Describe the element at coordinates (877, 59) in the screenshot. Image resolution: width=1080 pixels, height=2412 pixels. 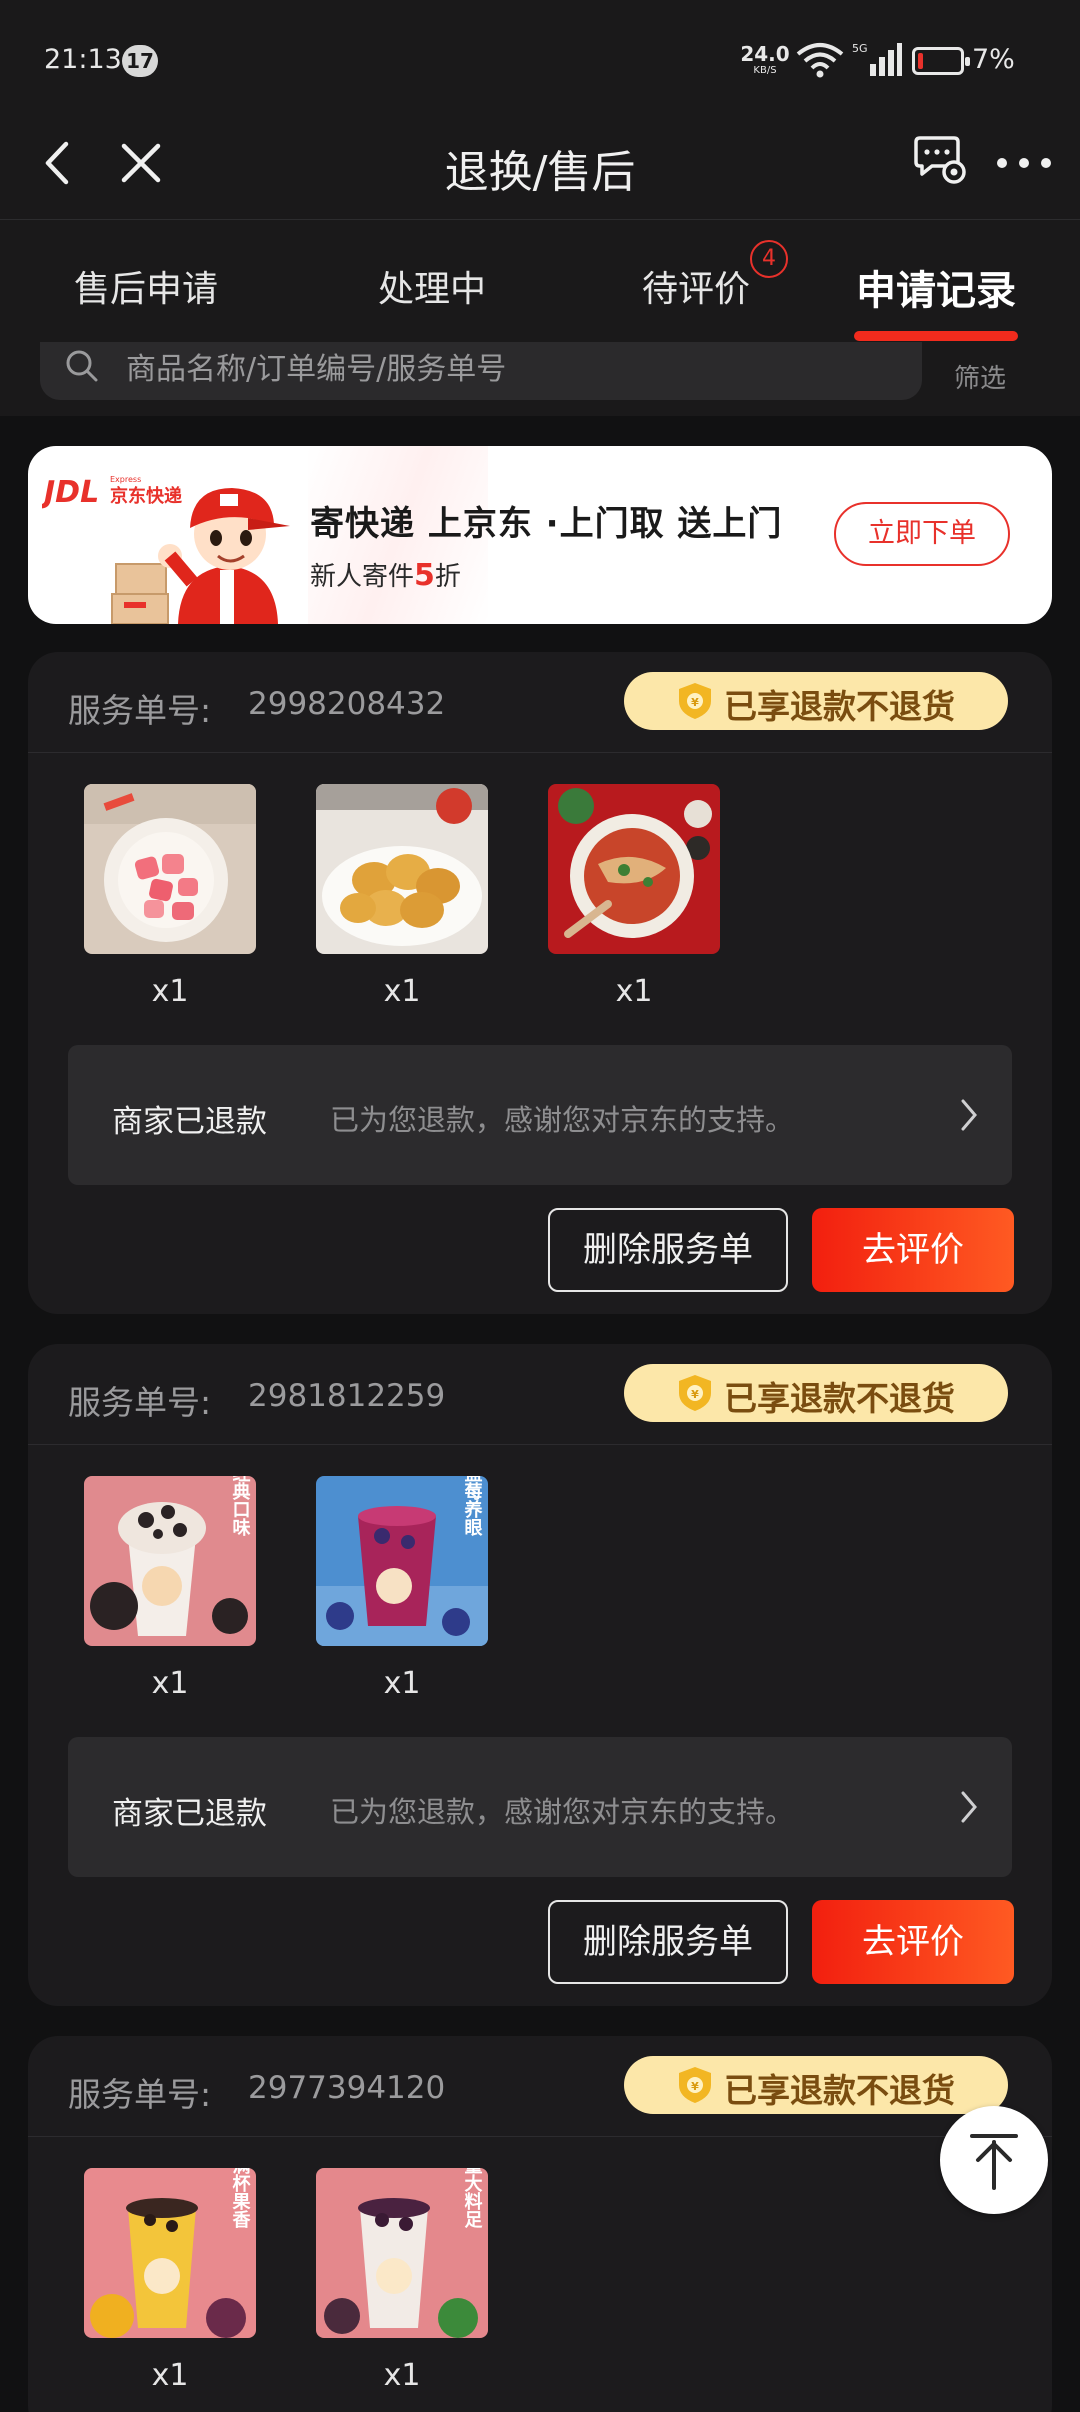
I see `cellular-signal-icon: 5G` at that location.